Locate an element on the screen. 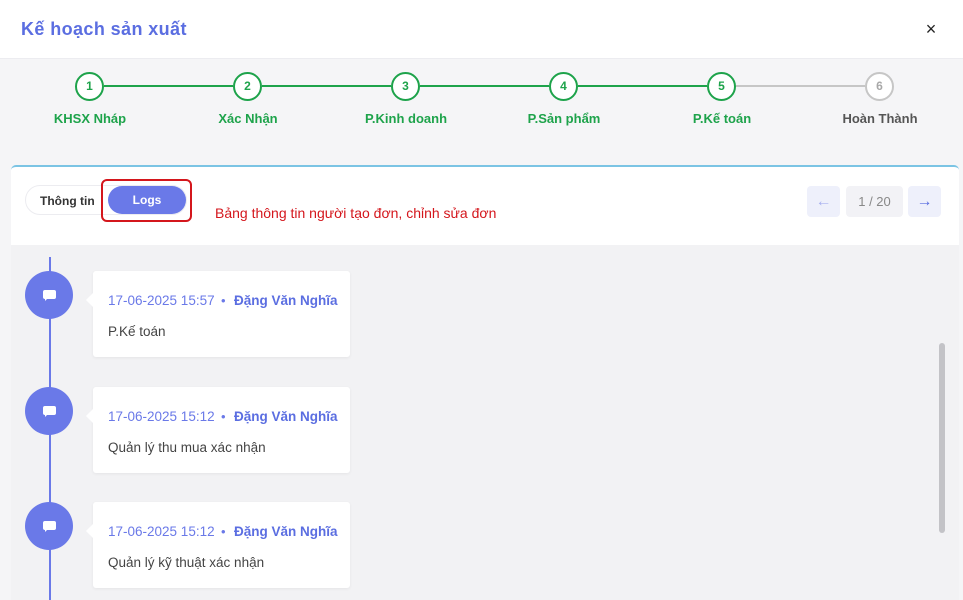  pager-next-button: → is located at coordinates (924, 201).